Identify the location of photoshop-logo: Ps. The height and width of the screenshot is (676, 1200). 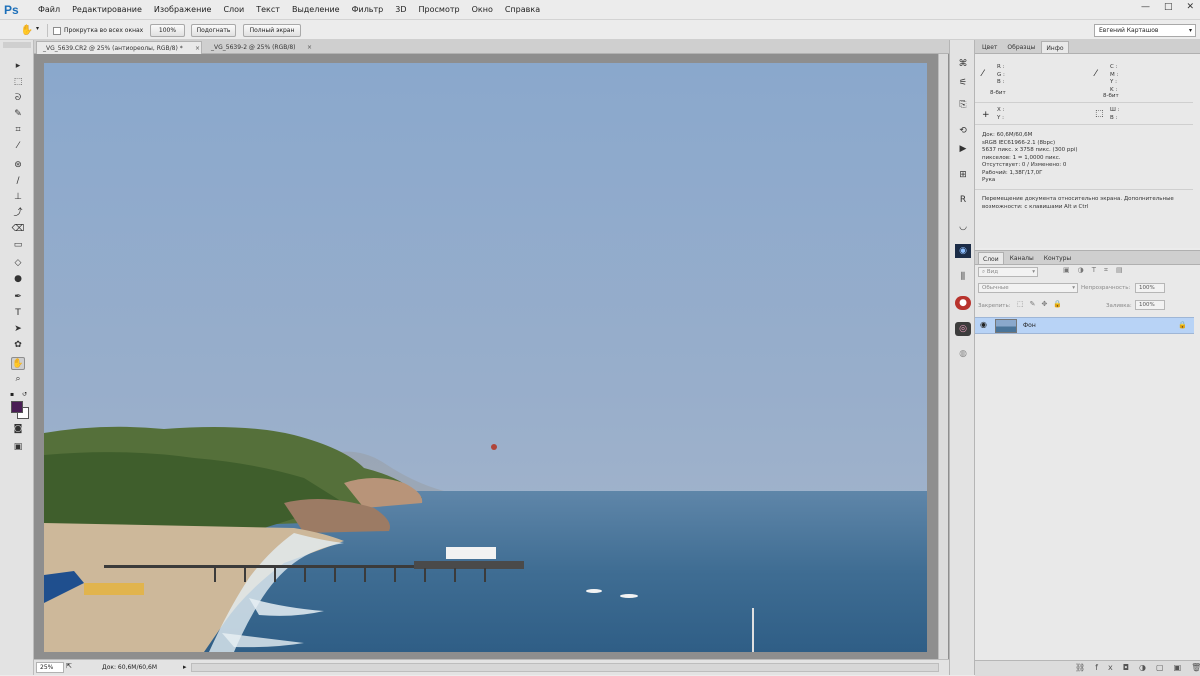
(11, 9).